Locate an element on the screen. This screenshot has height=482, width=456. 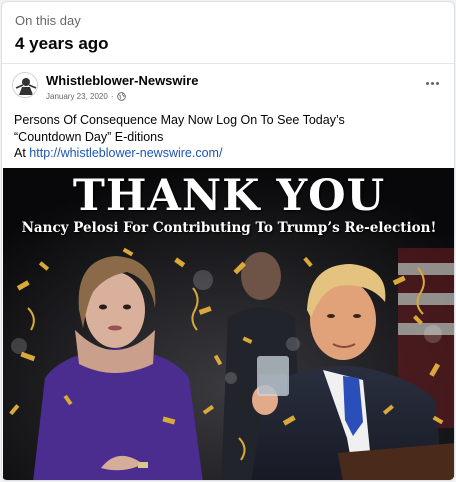
post-meta: January 23, 2020 · is located at coordinates (86, 96).